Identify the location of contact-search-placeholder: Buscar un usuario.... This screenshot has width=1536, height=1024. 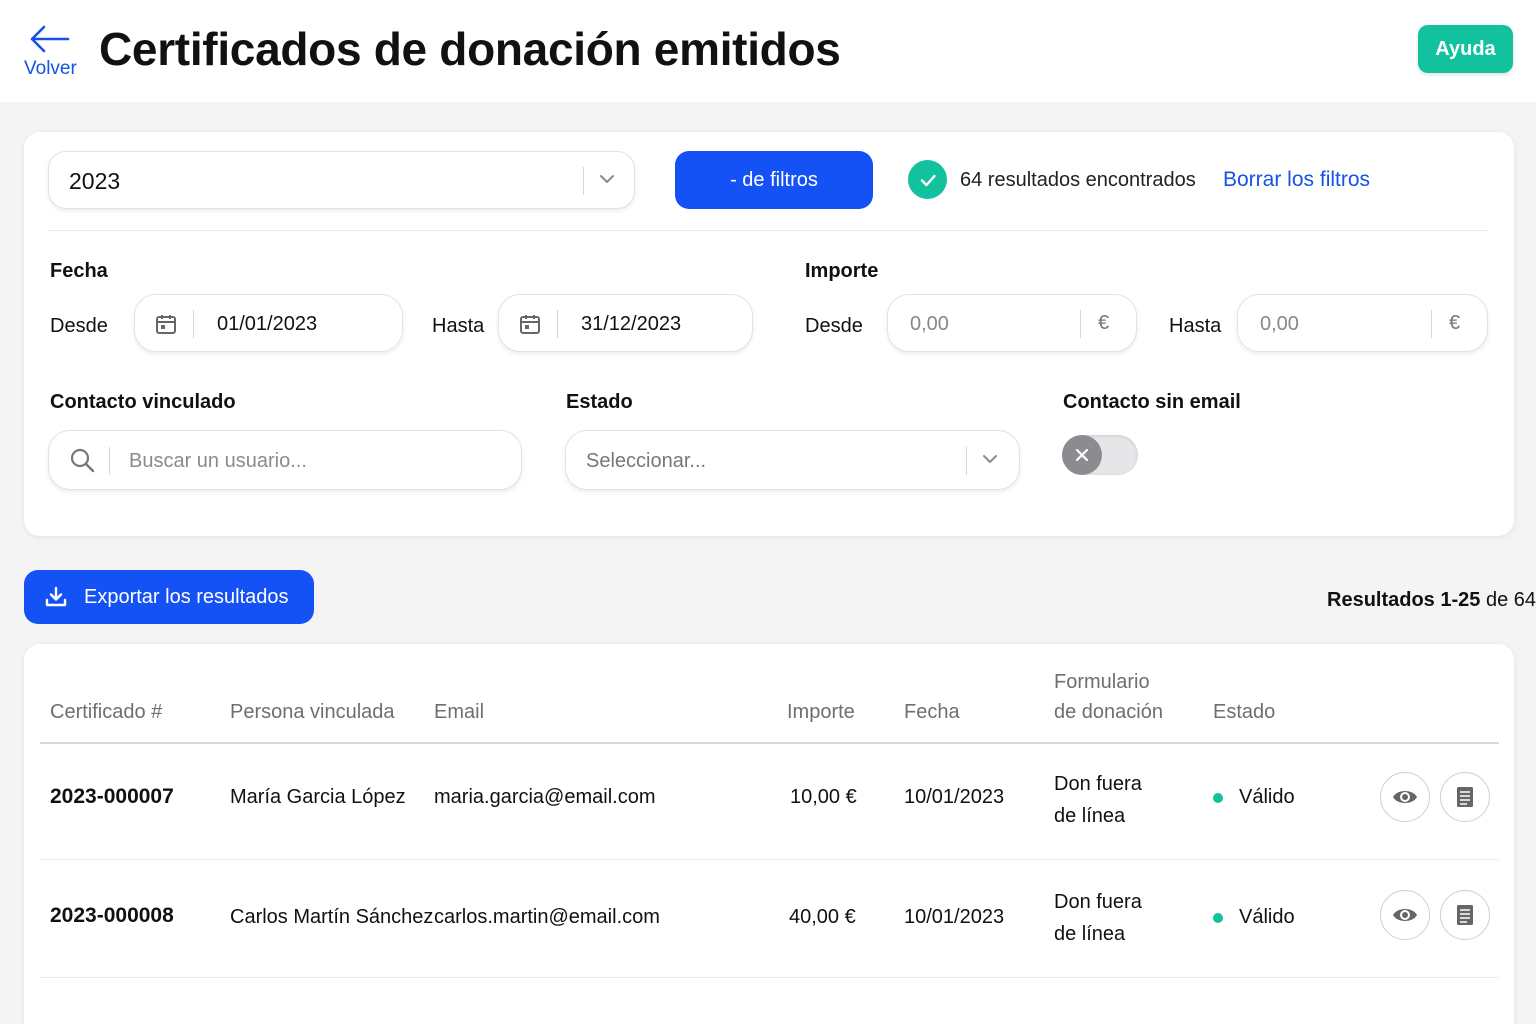
(218, 461).